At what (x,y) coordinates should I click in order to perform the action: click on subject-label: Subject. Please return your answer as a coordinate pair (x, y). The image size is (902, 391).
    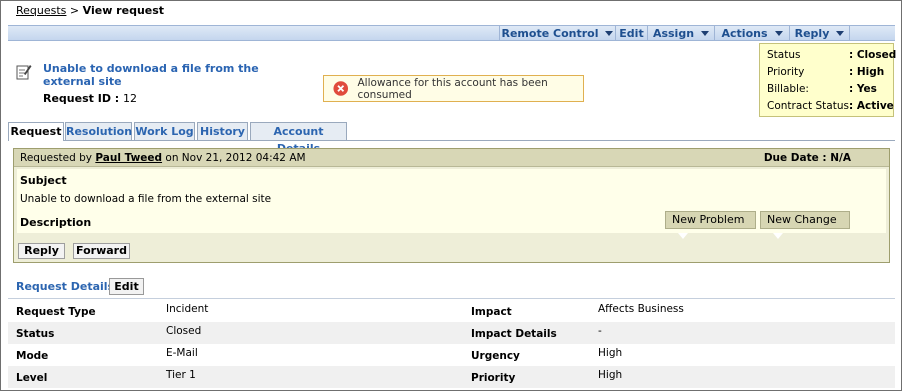
    Looking at the image, I should click on (43, 180).